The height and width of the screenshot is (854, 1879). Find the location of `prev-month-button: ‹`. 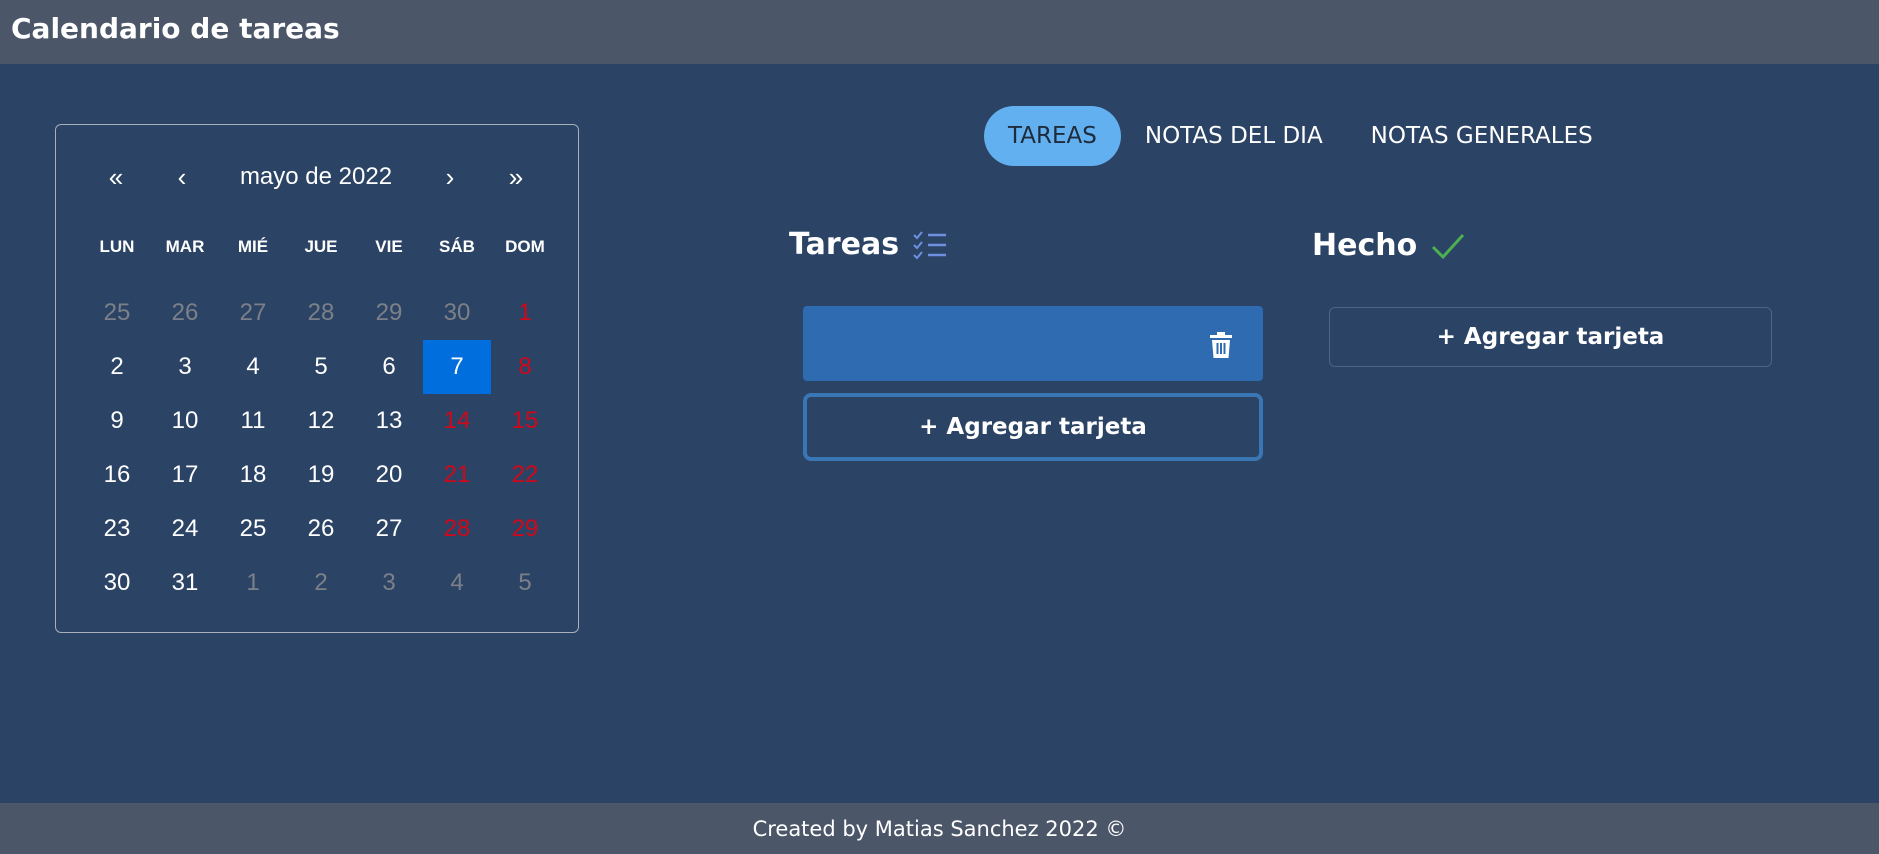

prev-month-button: ‹ is located at coordinates (182, 177).